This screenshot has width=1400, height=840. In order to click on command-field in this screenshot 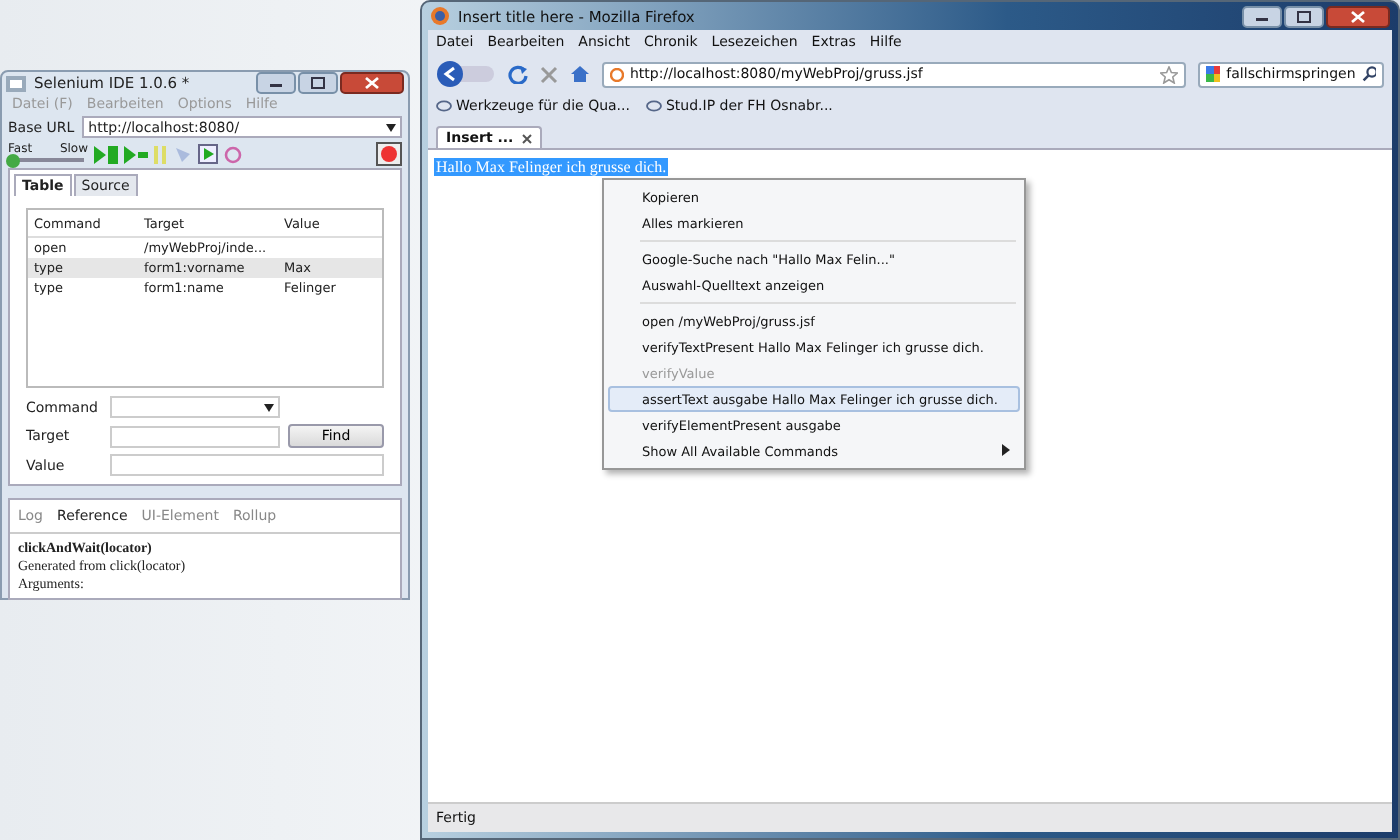, I will do `click(195, 407)`.